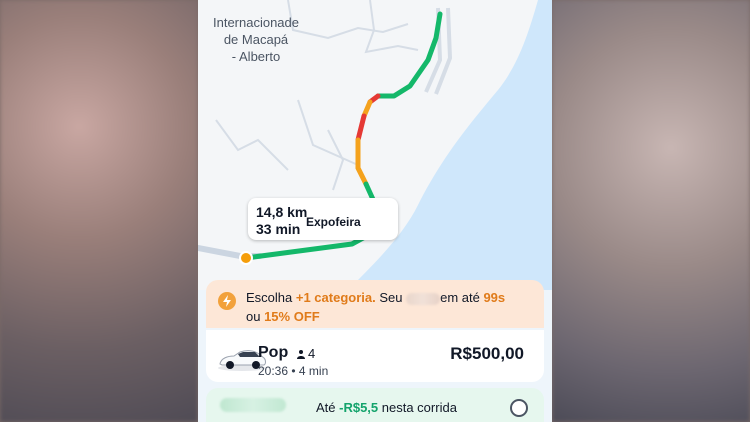 Image resolution: width=750 pixels, height=422 pixels. What do you see at coordinates (487, 353) in the screenshot?
I see `ride-price: R$500,00` at bounding box center [487, 353].